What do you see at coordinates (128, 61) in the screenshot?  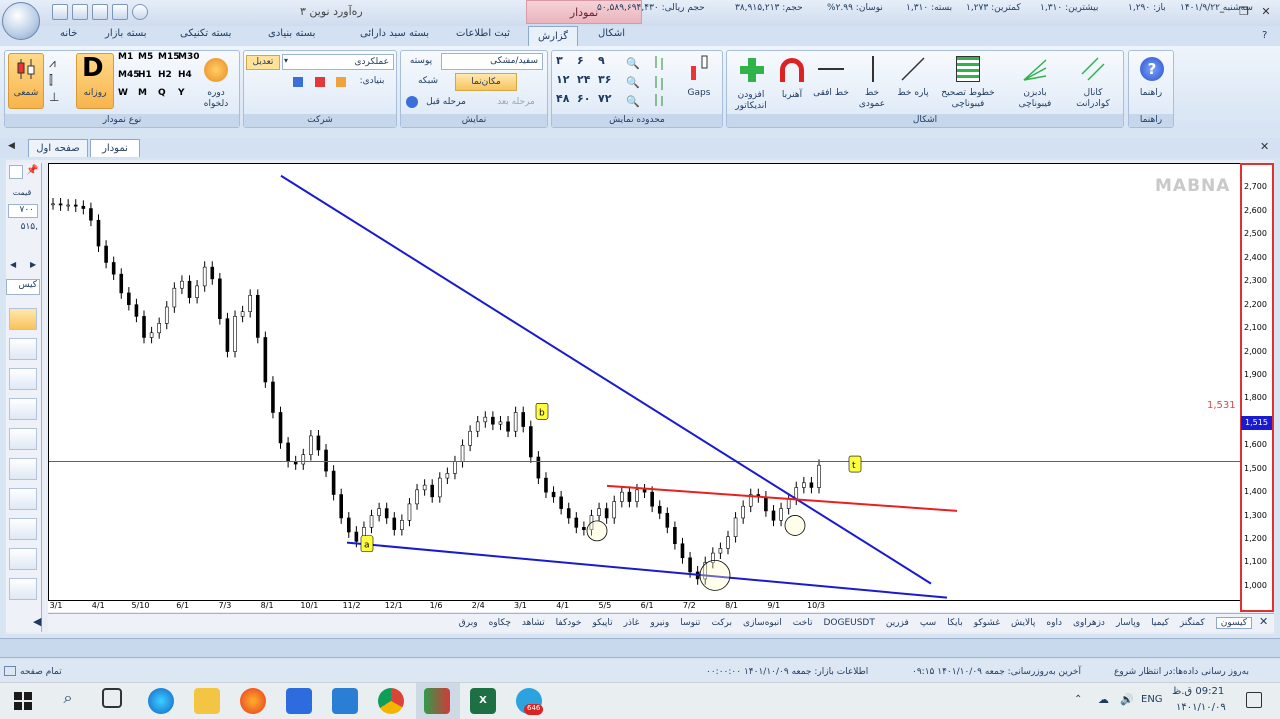 I see `period-m1: M1` at bounding box center [128, 61].